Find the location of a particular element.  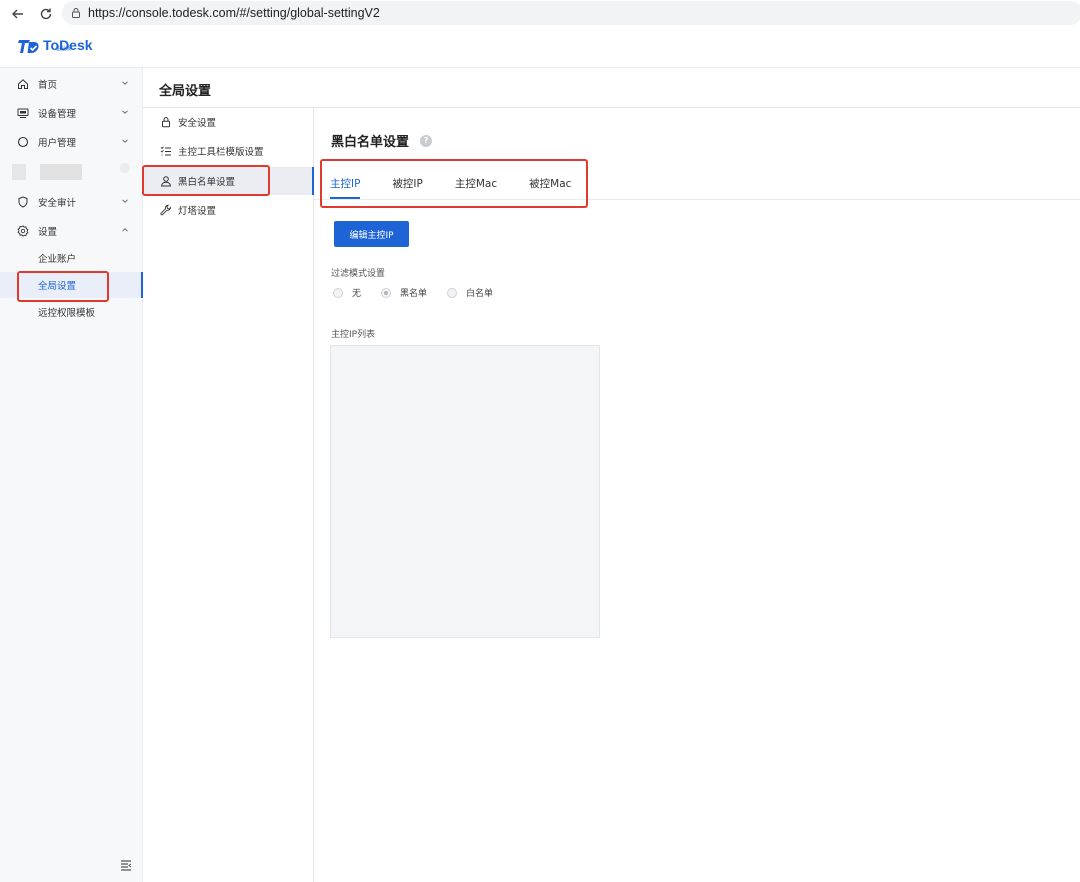

list-check-icon is located at coordinates (166, 151).